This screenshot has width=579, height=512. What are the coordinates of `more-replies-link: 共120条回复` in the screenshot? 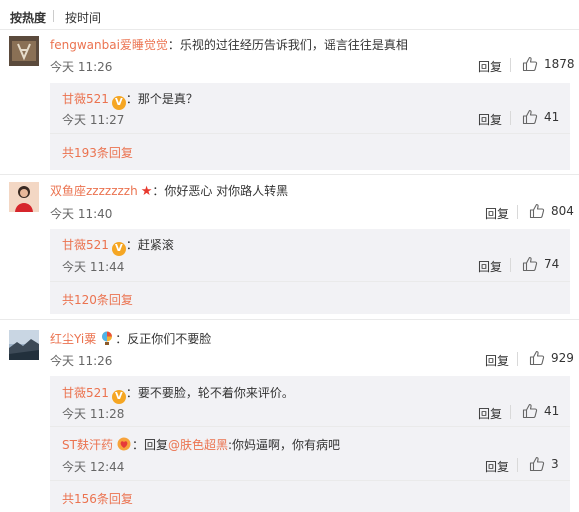 It's located at (97, 299).